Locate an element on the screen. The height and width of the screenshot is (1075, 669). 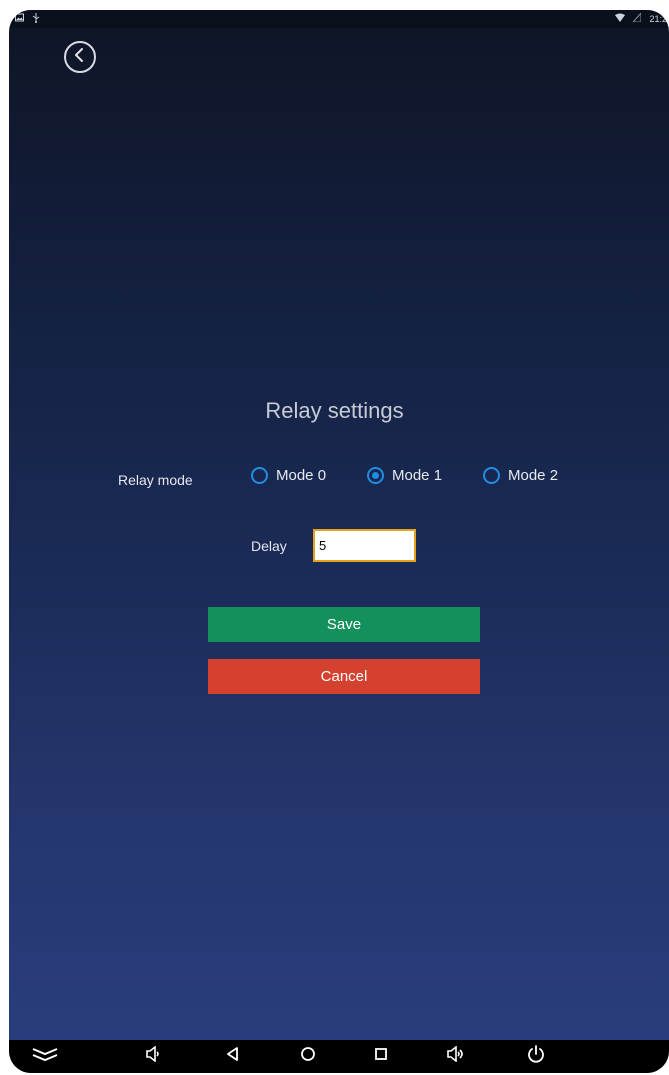
delay-input is located at coordinates (364, 545).